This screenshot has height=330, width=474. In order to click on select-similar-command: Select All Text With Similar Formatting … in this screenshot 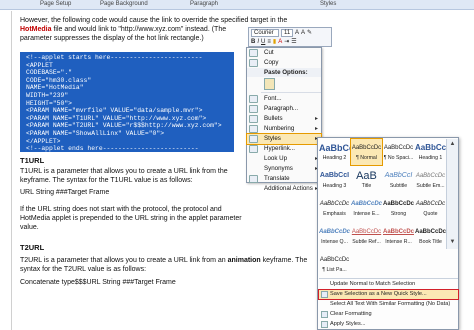, I will do `click(388, 304)`.